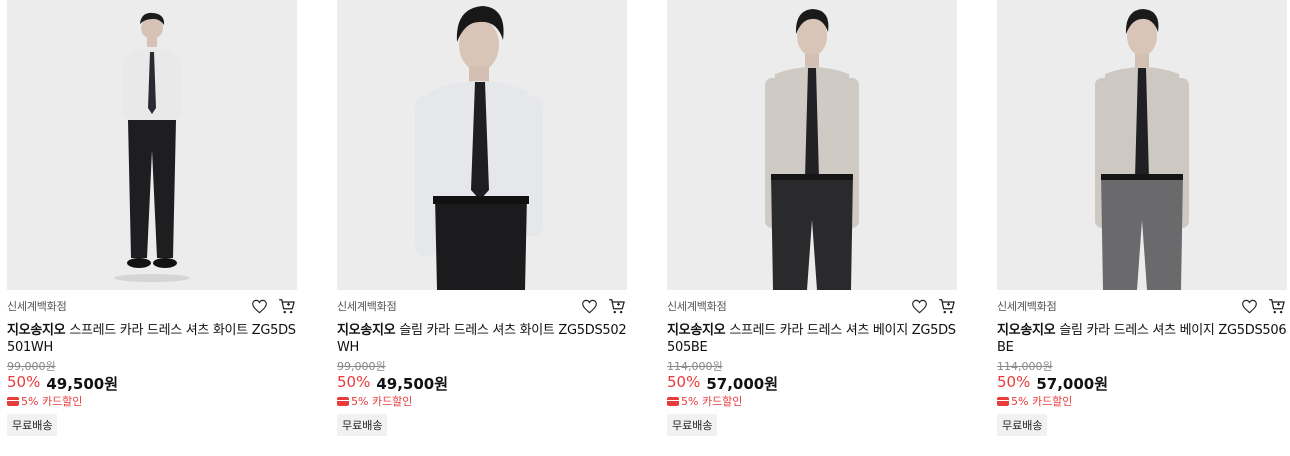  What do you see at coordinates (1142, 339) in the screenshot?
I see `product-title: 지오송지오 슬림 카라 드레스 셔츠 베이지 ZG5DS506 BE` at bounding box center [1142, 339].